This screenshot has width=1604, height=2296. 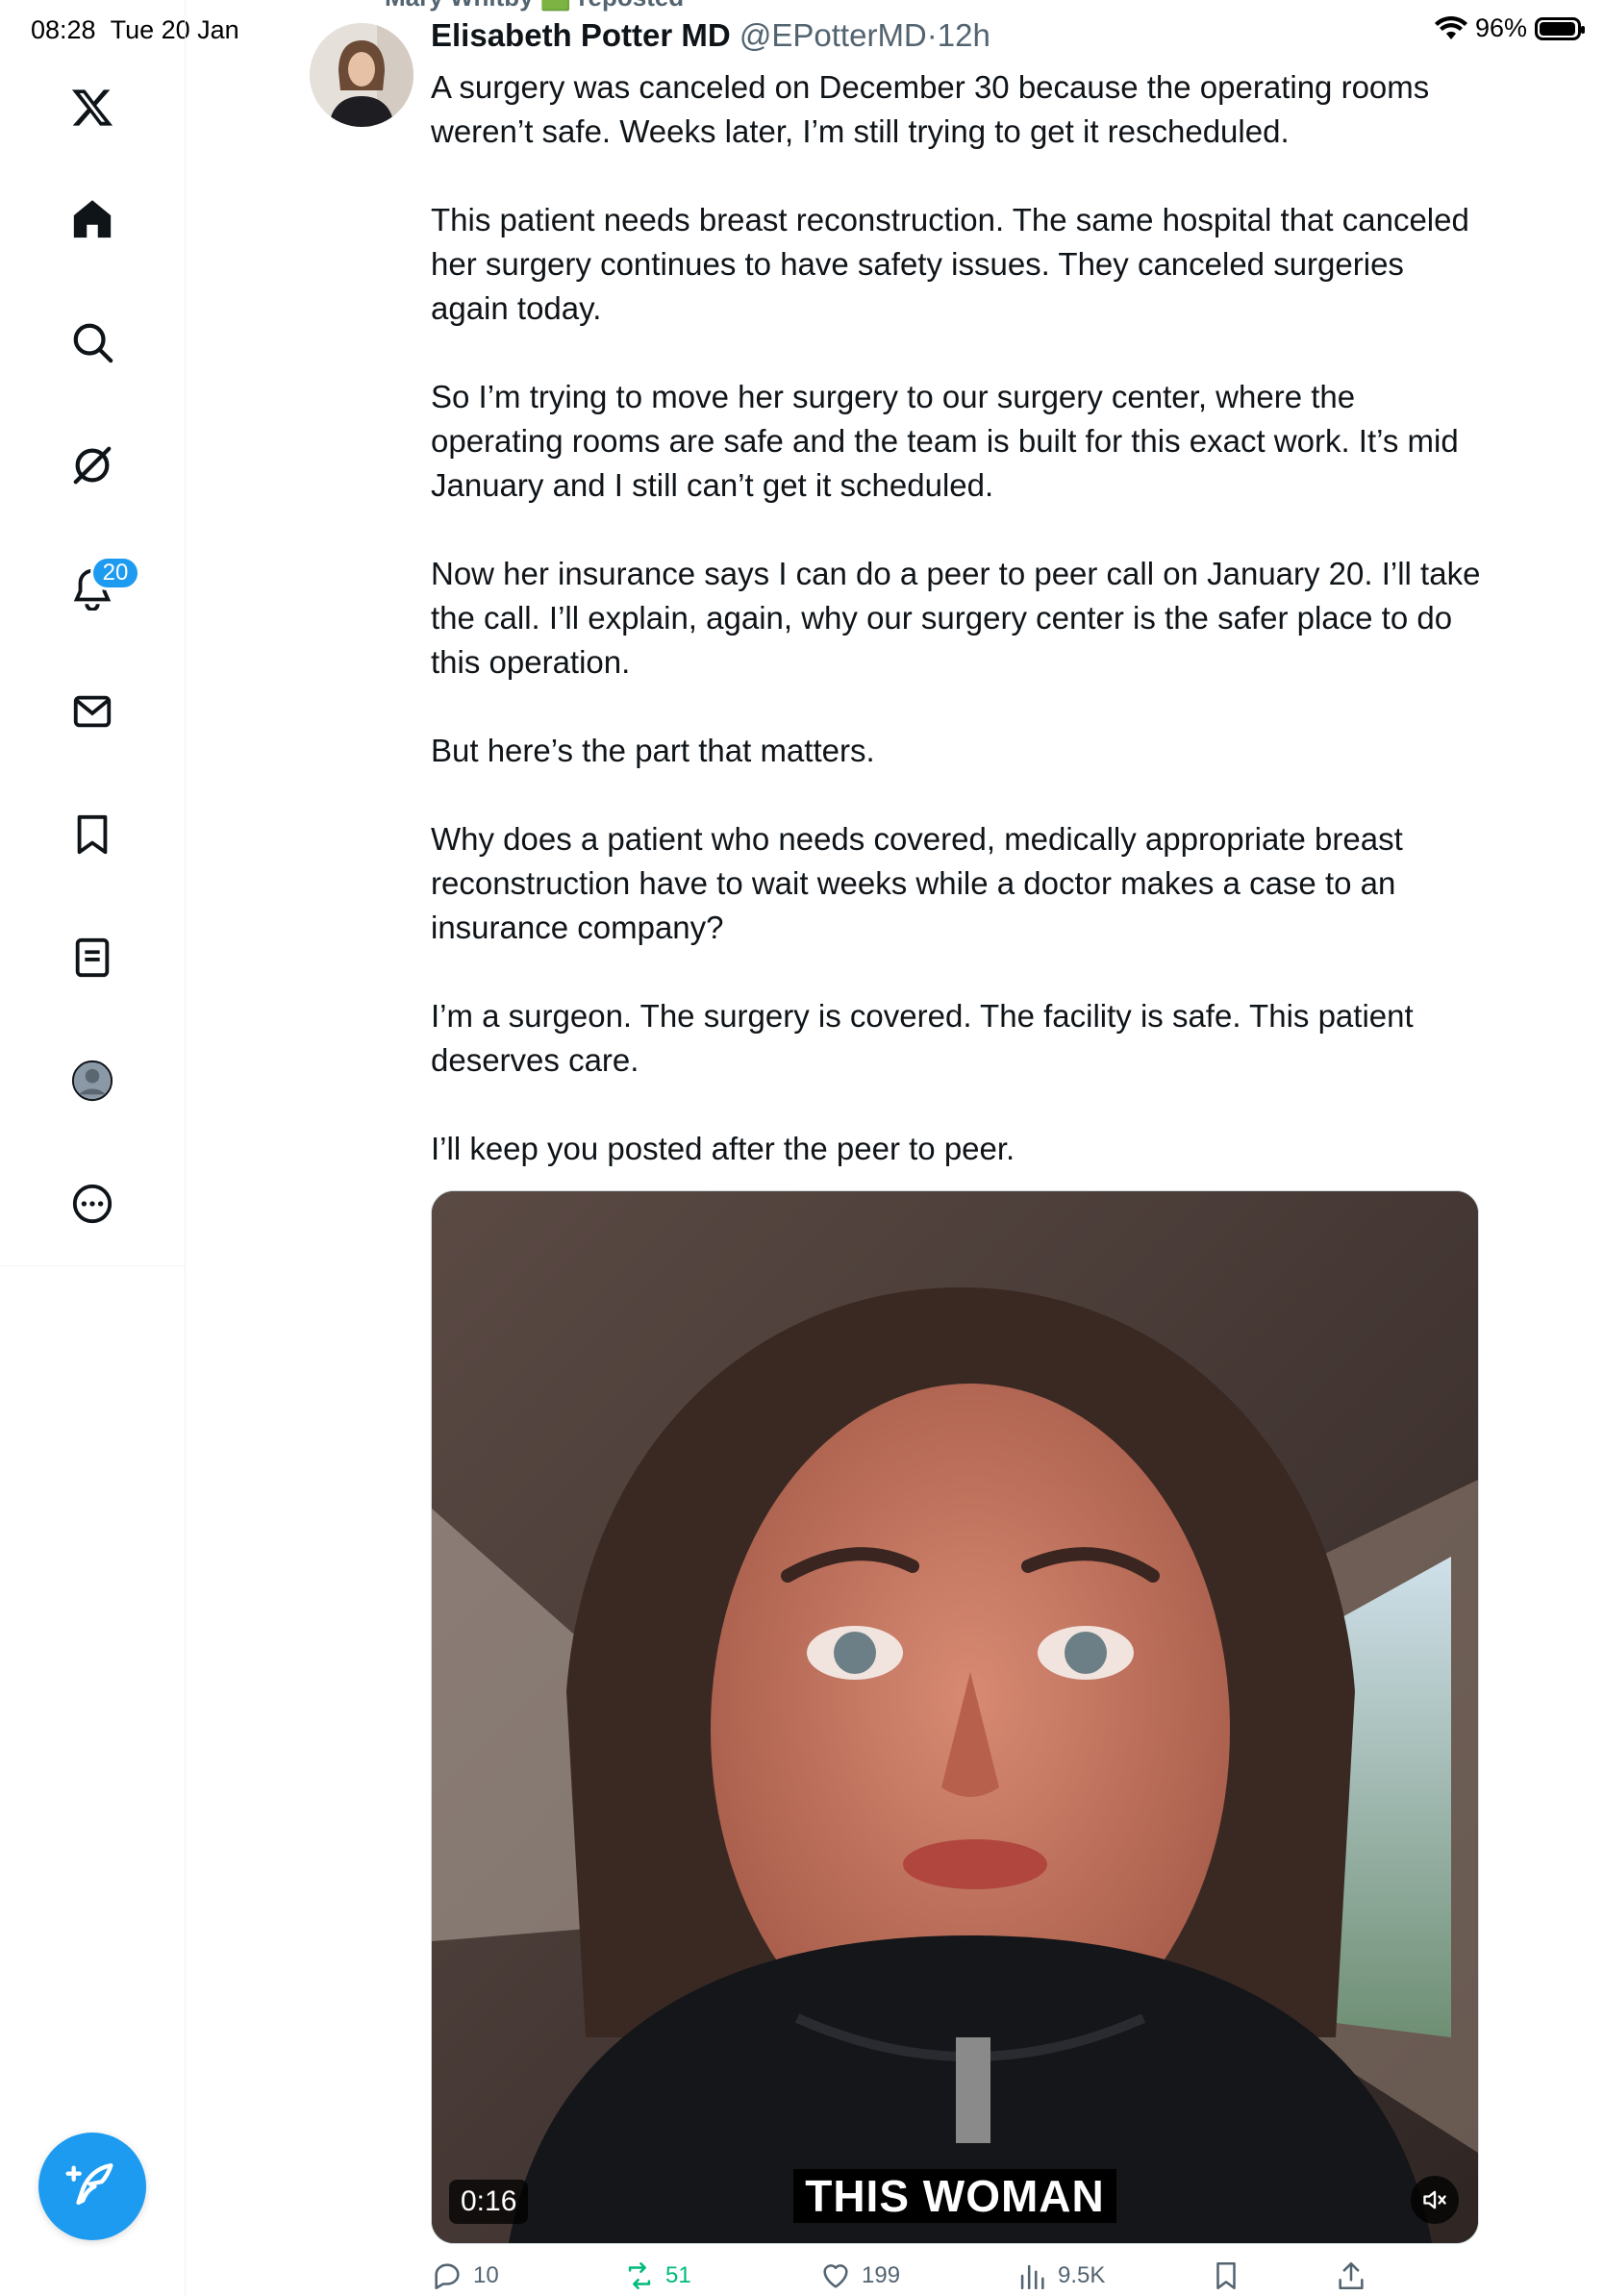 I want to click on more-icon, so click(x=92, y=1203).